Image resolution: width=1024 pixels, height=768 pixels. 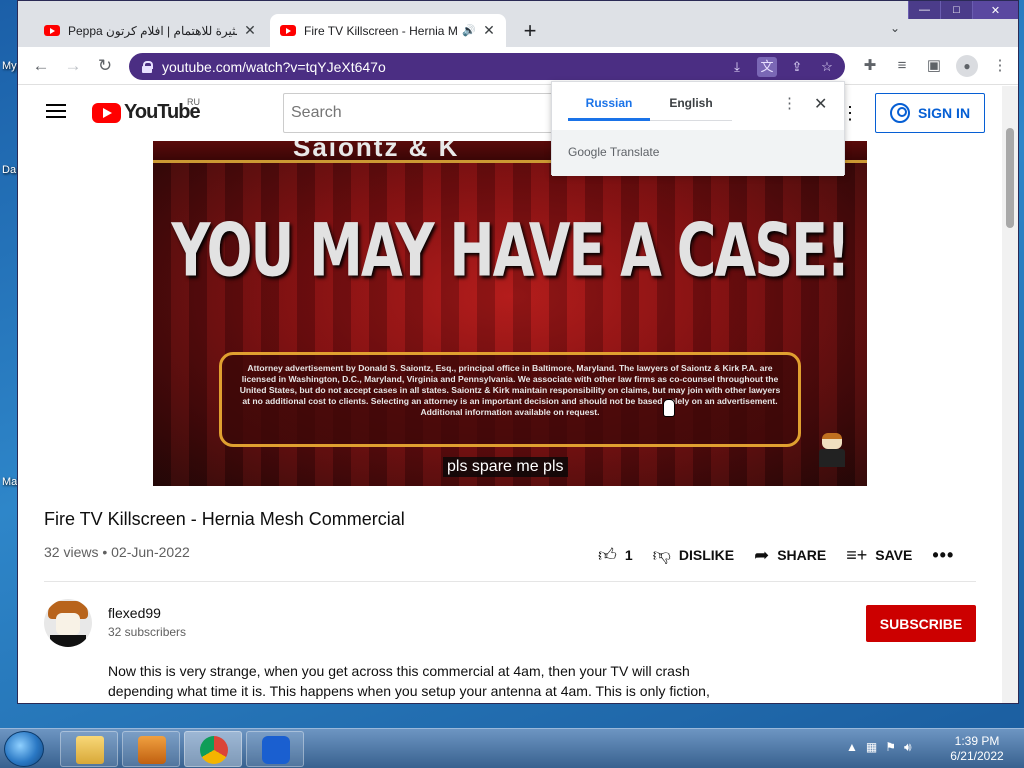 I want to click on tab-title: Peppa حلقات مثيرة للاهتمام | افلام كرتون, so click(x=152, y=30).